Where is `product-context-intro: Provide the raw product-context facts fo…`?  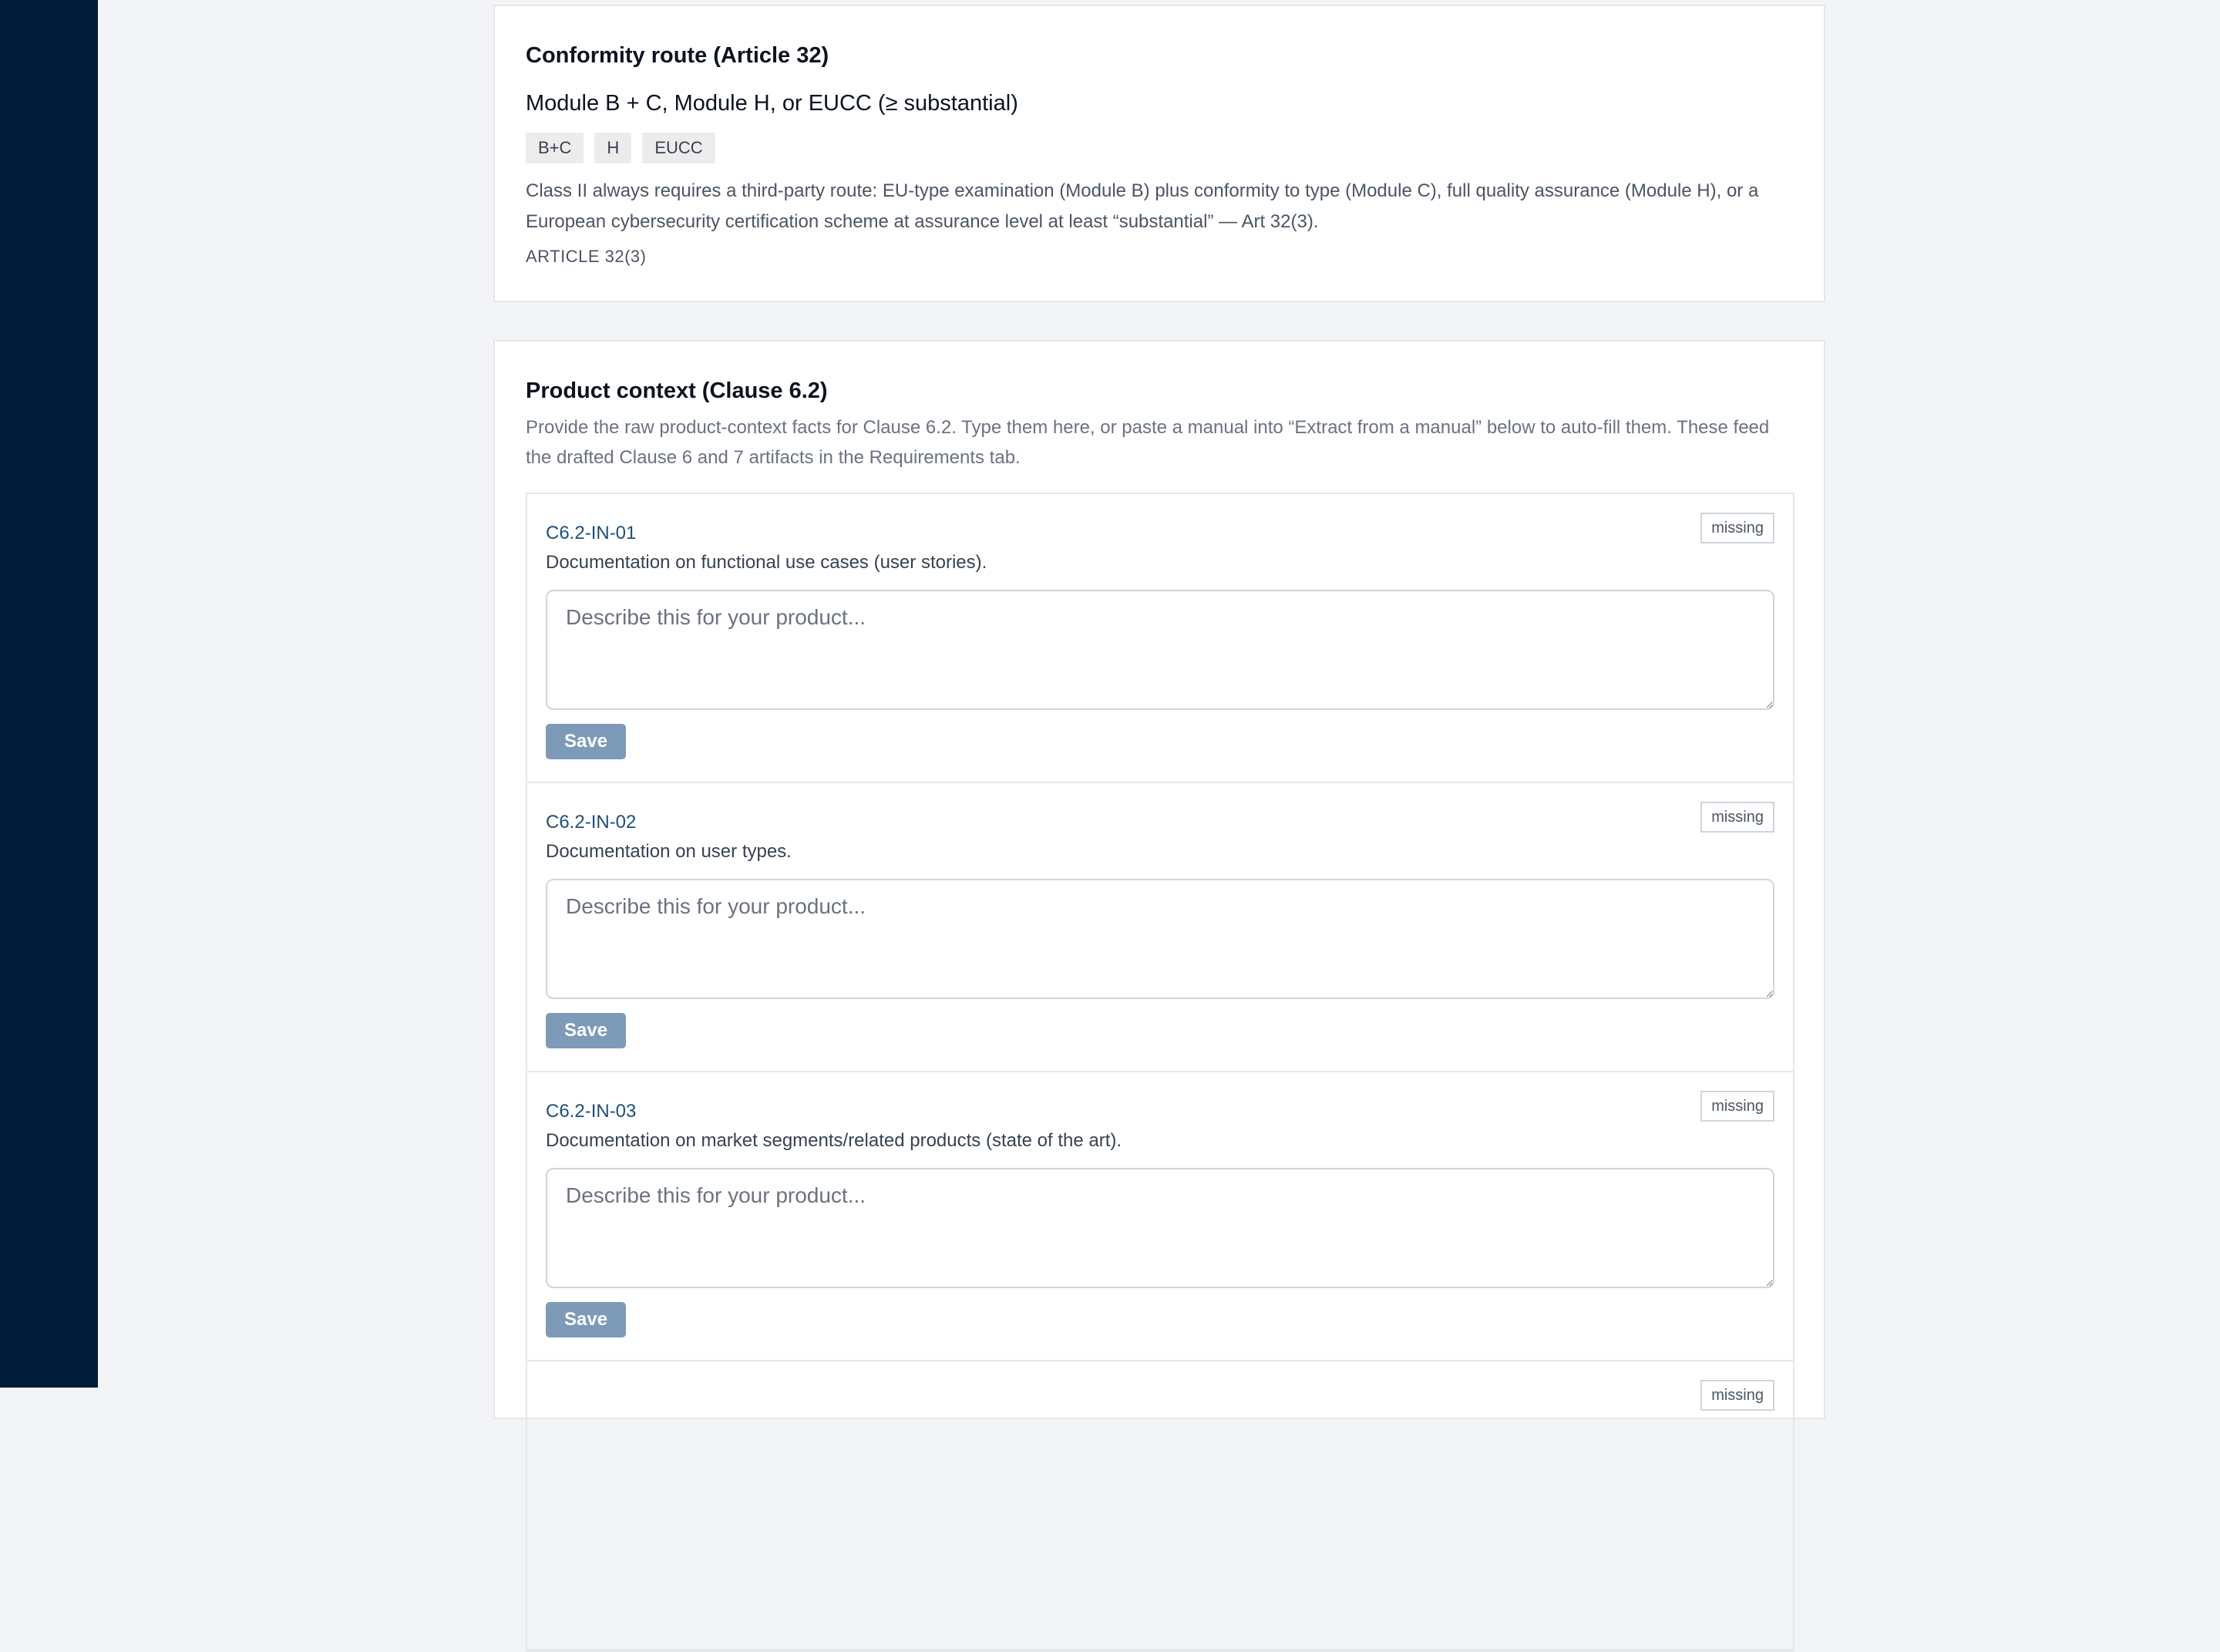
product-context-intro: Provide the raw product-context facts fo… is located at coordinates (1148, 442).